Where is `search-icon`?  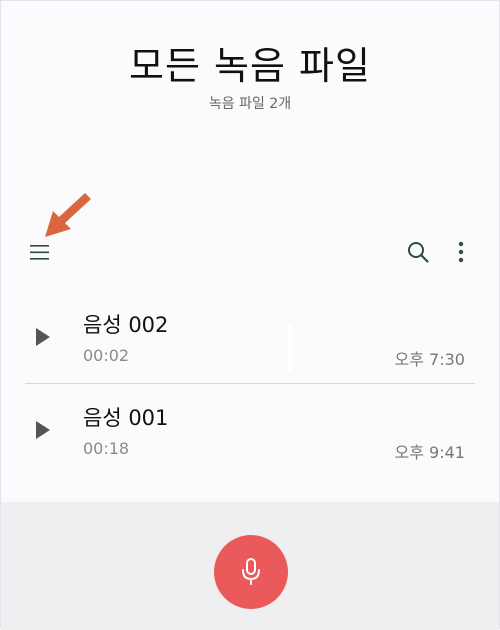
search-icon is located at coordinates (418, 252).